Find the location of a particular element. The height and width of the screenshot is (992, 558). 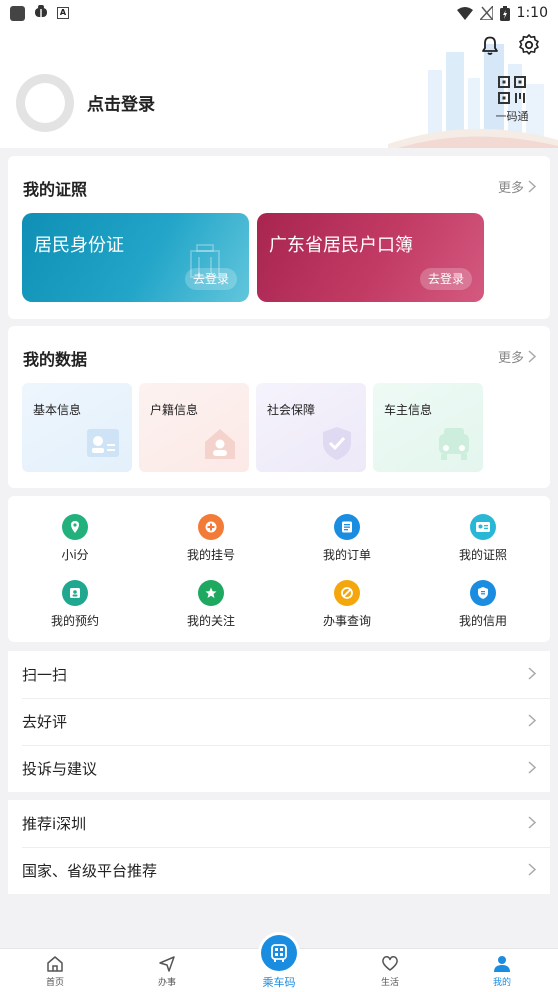

id-card-title: 居民身份证 is located at coordinates (79, 245).